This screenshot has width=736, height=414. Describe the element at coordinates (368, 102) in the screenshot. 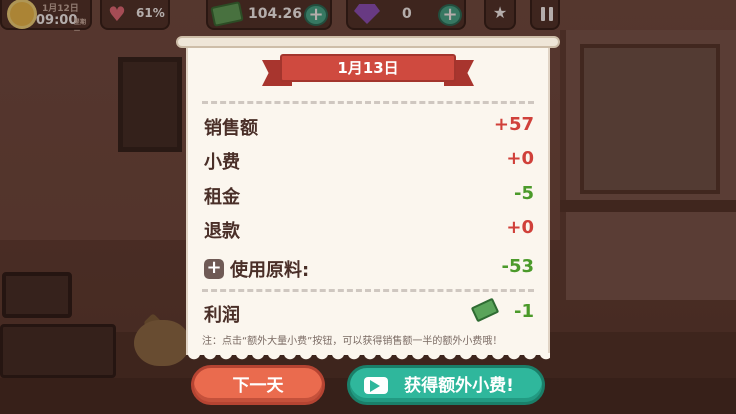

I see `divider-top` at that location.